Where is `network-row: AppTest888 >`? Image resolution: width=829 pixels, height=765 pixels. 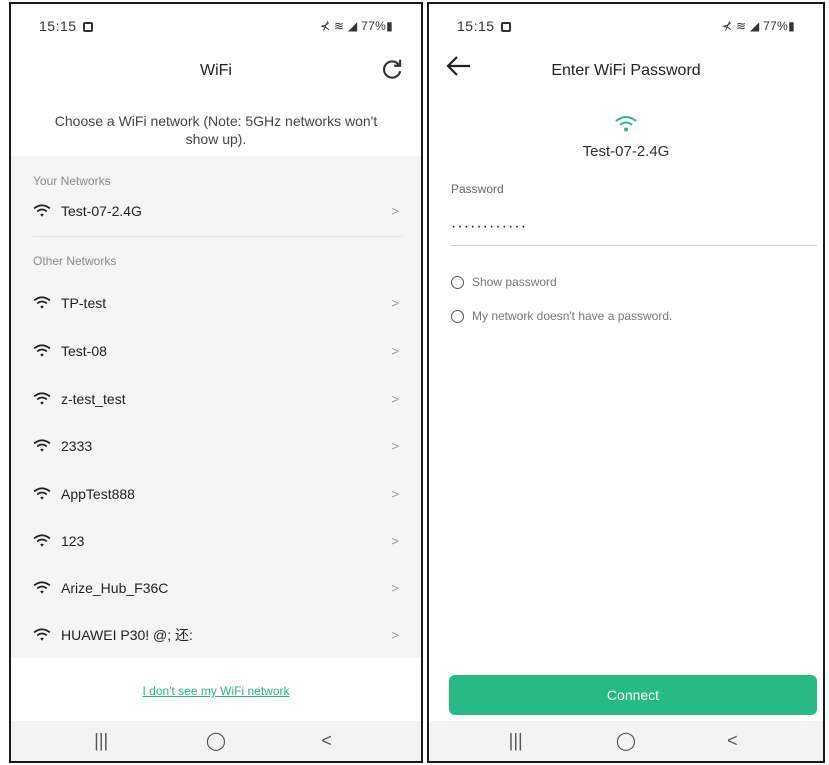
network-row: AppTest888 > is located at coordinates (216, 494).